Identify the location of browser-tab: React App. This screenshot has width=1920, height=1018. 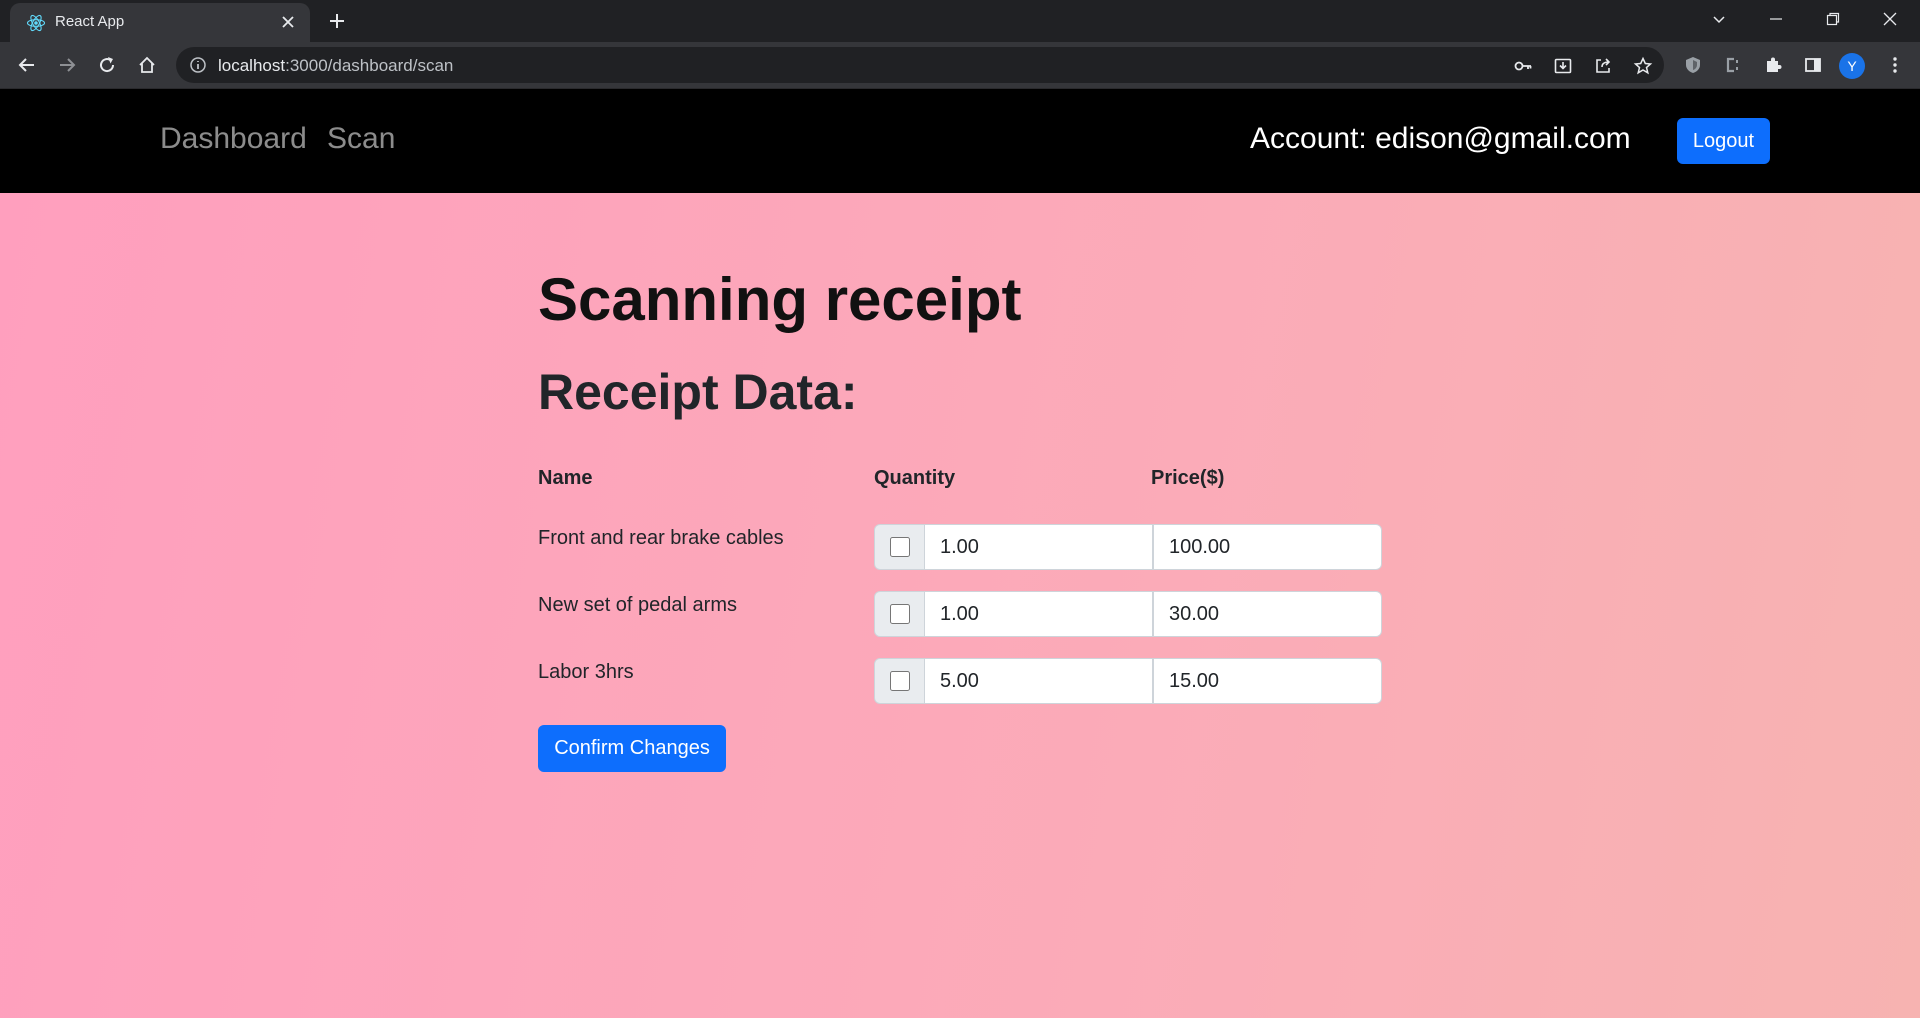
(160, 22).